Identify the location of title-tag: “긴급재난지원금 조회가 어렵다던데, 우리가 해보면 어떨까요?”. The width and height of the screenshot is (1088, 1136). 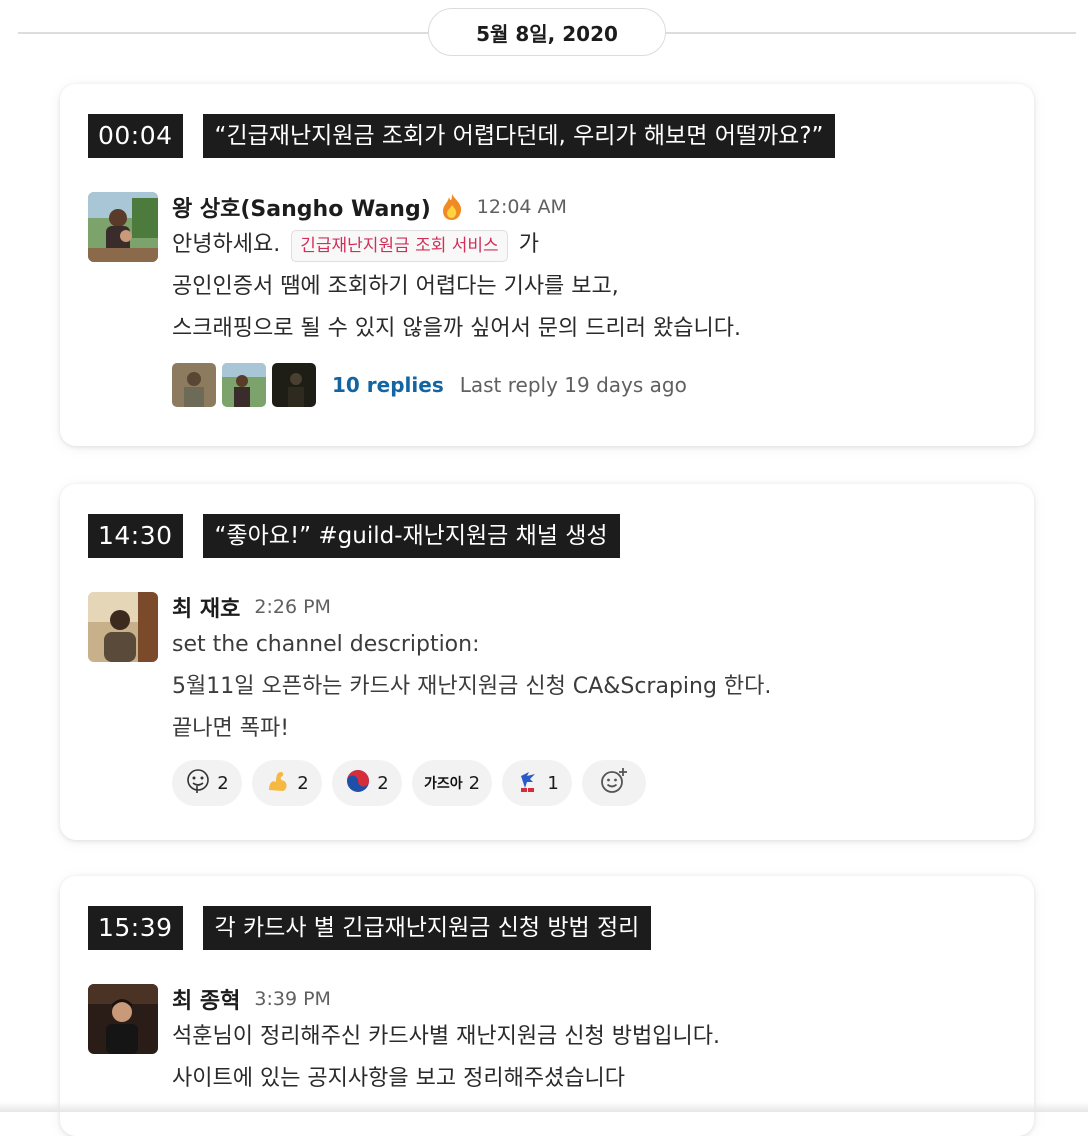
(519, 136).